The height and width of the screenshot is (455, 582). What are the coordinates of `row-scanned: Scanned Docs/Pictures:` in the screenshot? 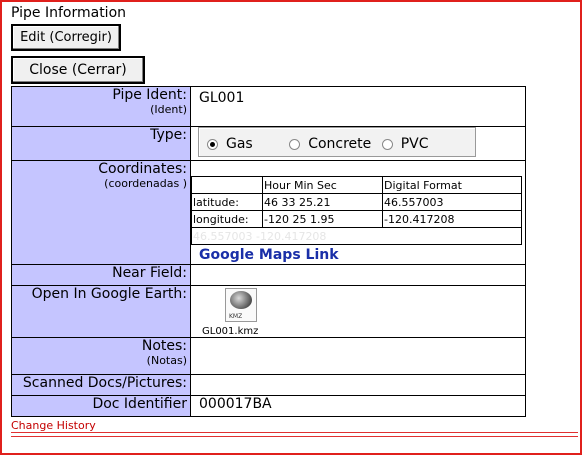 It's located at (268, 385).